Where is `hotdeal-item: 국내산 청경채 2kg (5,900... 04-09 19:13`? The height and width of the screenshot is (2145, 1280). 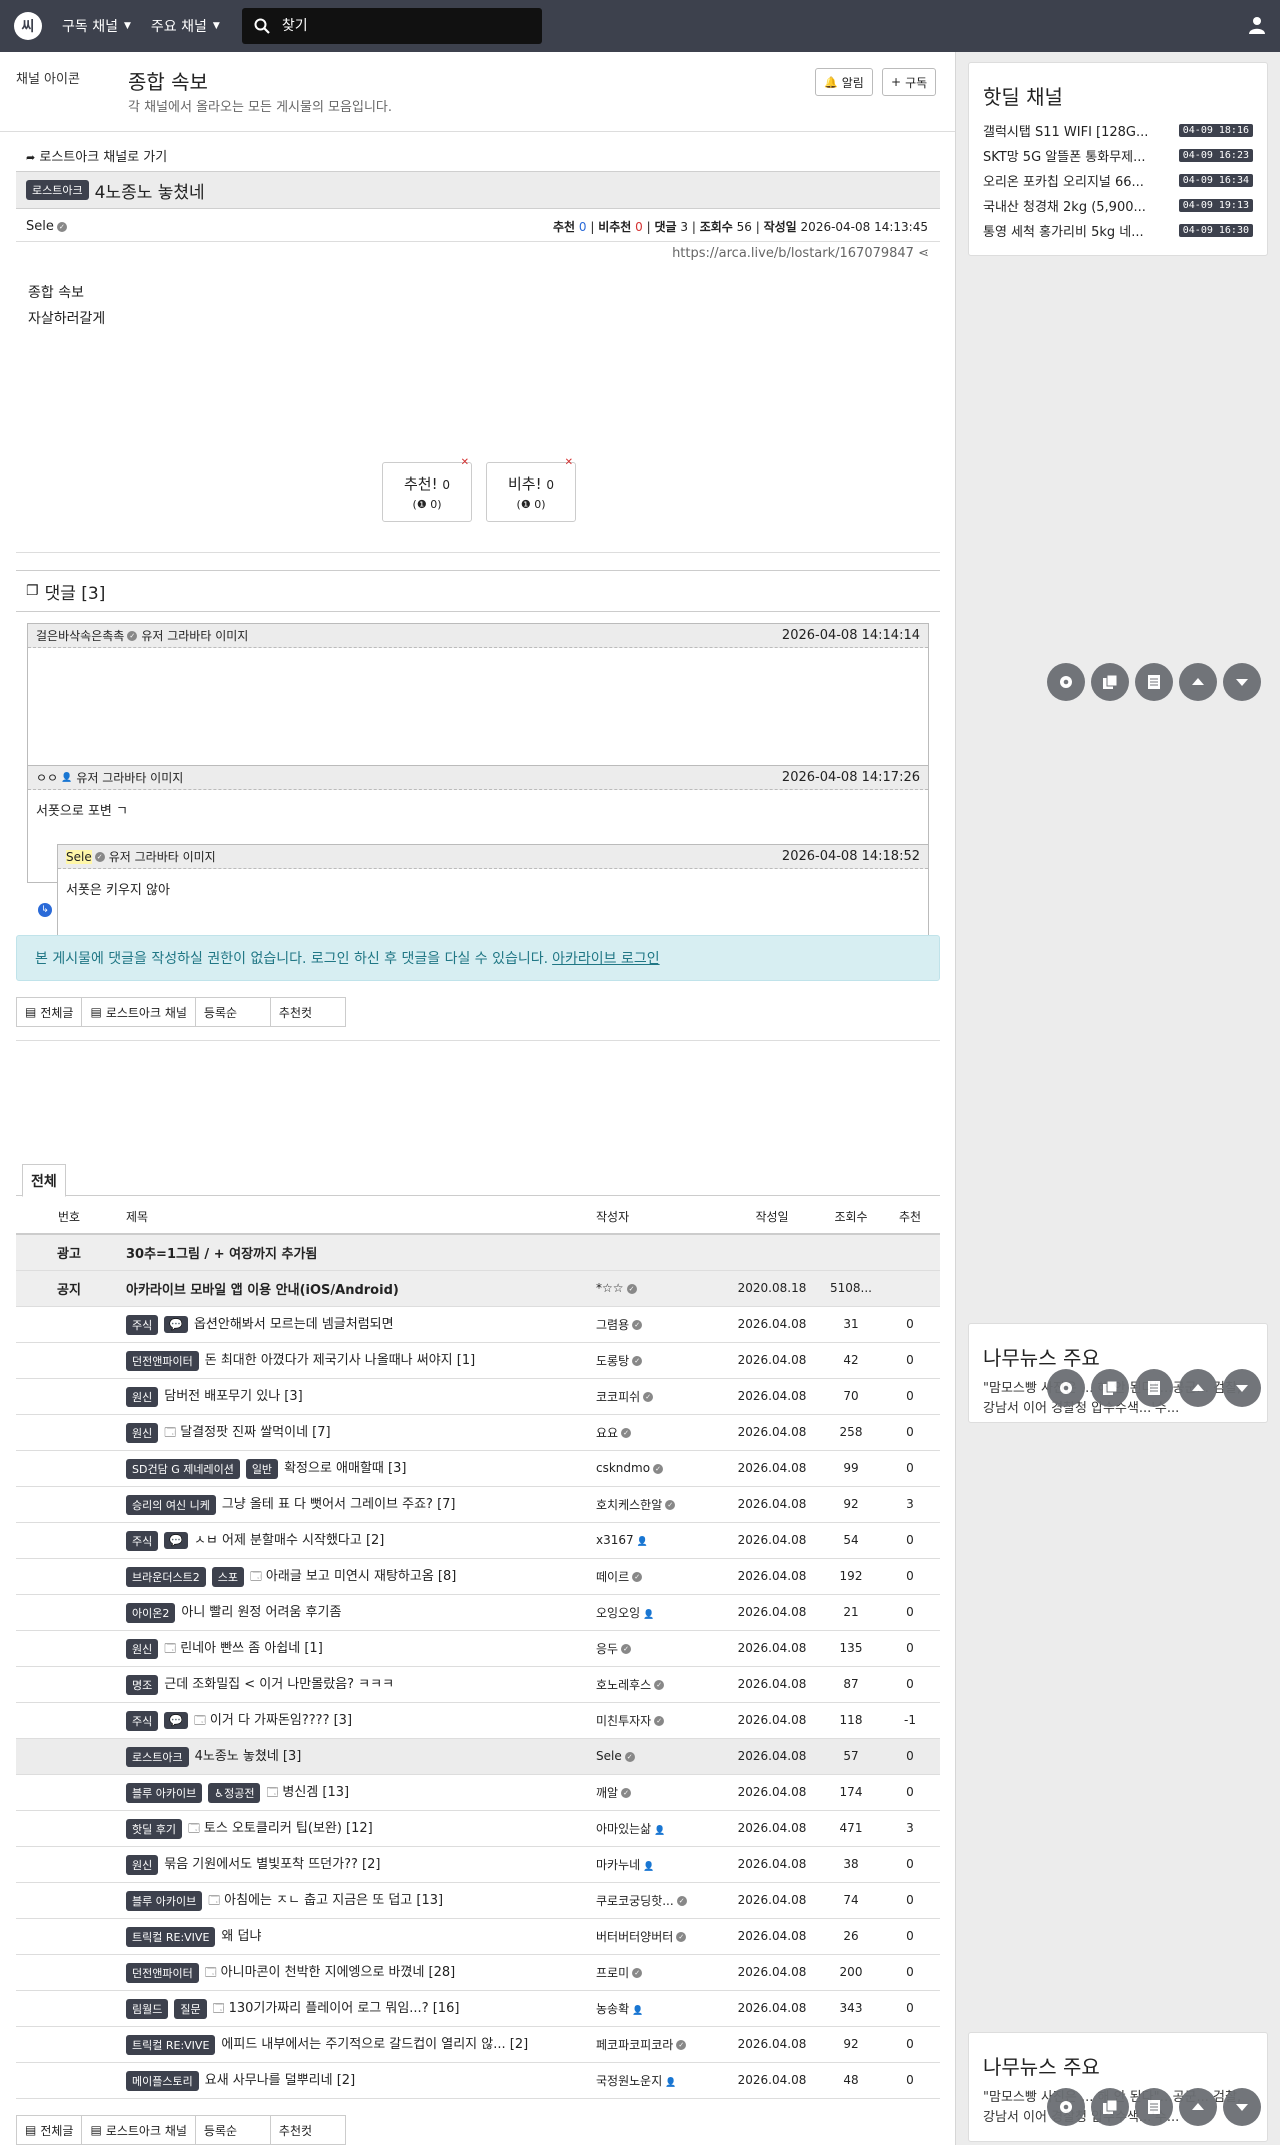 hotdeal-item: 국내산 청경채 2kg (5,900... 04-09 19:13 is located at coordinates (1118, 205).